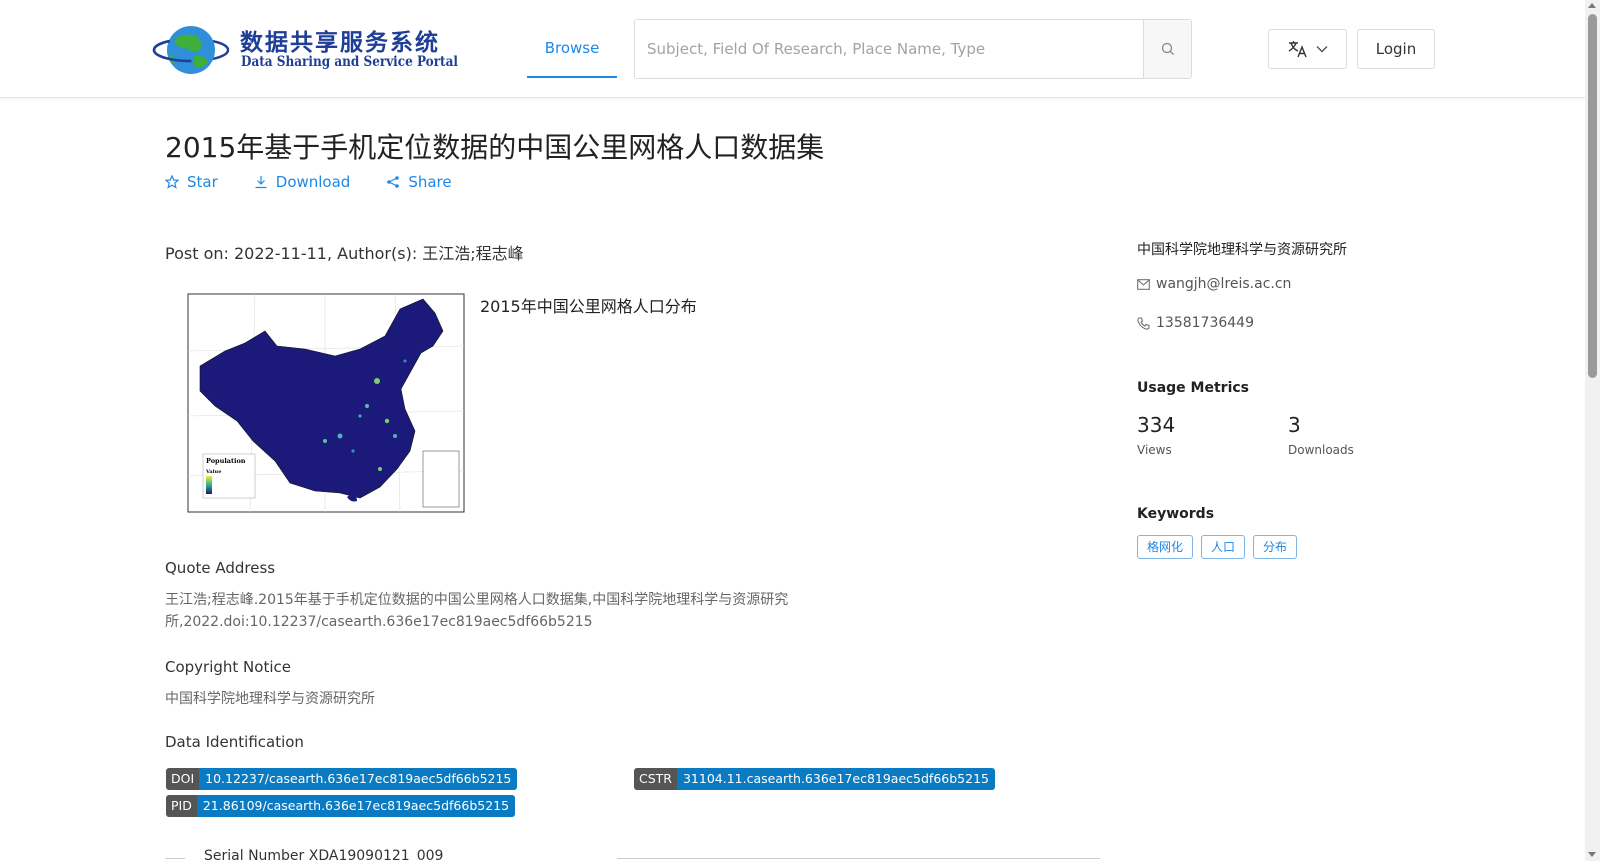 This screenshot has height=861, width=1600. I want to click on downloads-label: Downloads, so click(1321, 450).